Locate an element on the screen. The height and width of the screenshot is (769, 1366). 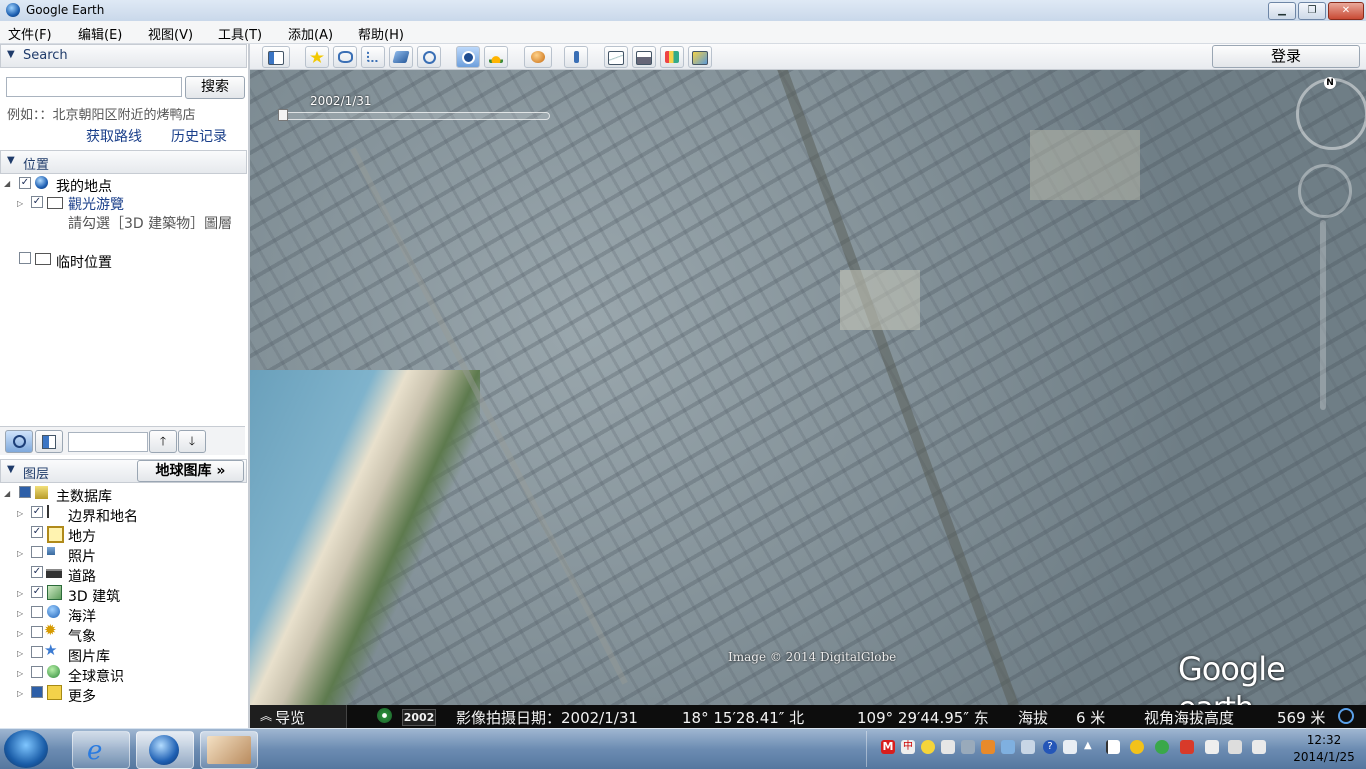
layer-places: 地方 is located at coordinates (82, 536).